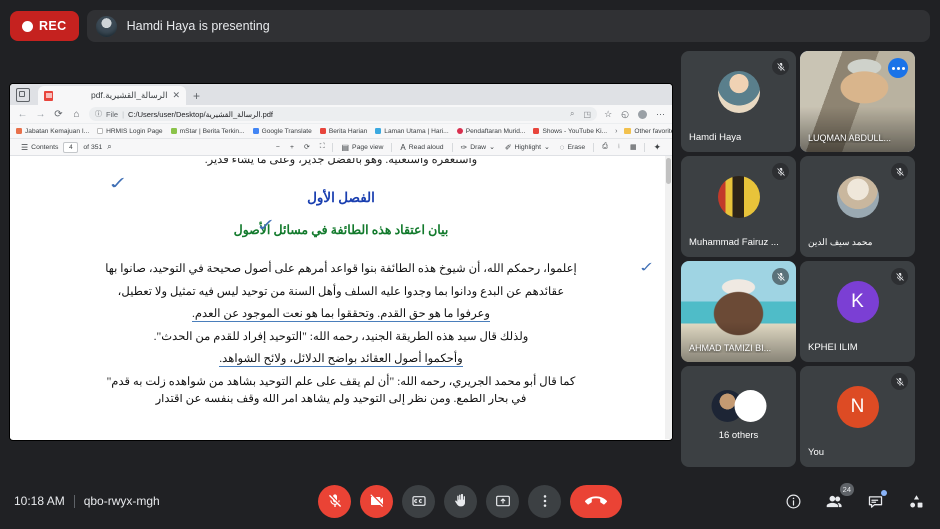 This screenshot has width=940, height=529. What do you see at coordinates (22, 114) in the screenshot?
I see `back-icon: ←` at bounding box center [22, 114].